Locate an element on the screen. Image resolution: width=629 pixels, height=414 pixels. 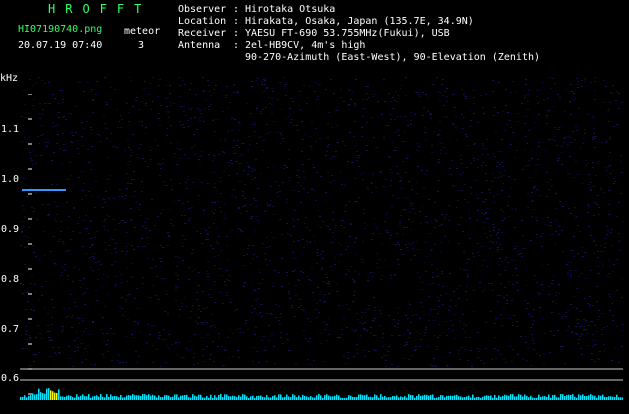
file-name: HI07190740.png is located at coordinates (60, 29).